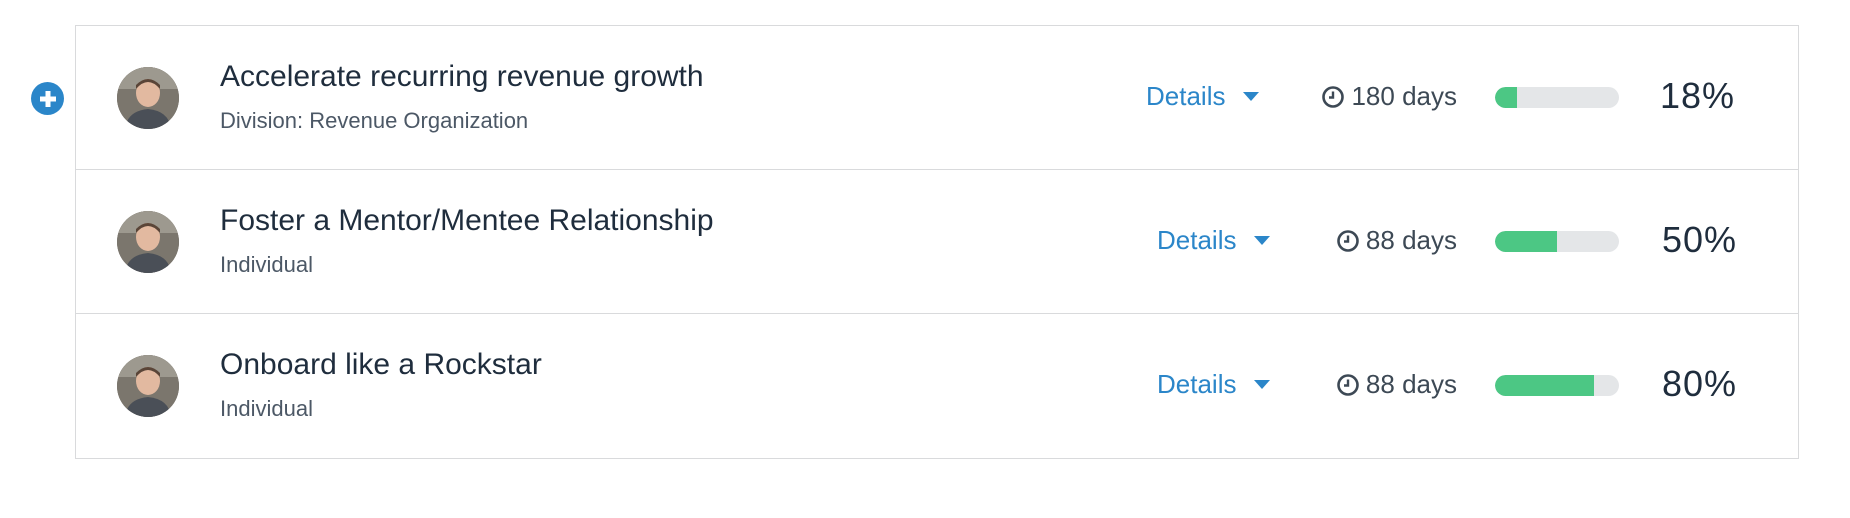  What do you see at coordinates (462, 77) in the screenshot?
I see `goal-title: Accelerate recurring revenue growth` at bounding box center [462, 77].